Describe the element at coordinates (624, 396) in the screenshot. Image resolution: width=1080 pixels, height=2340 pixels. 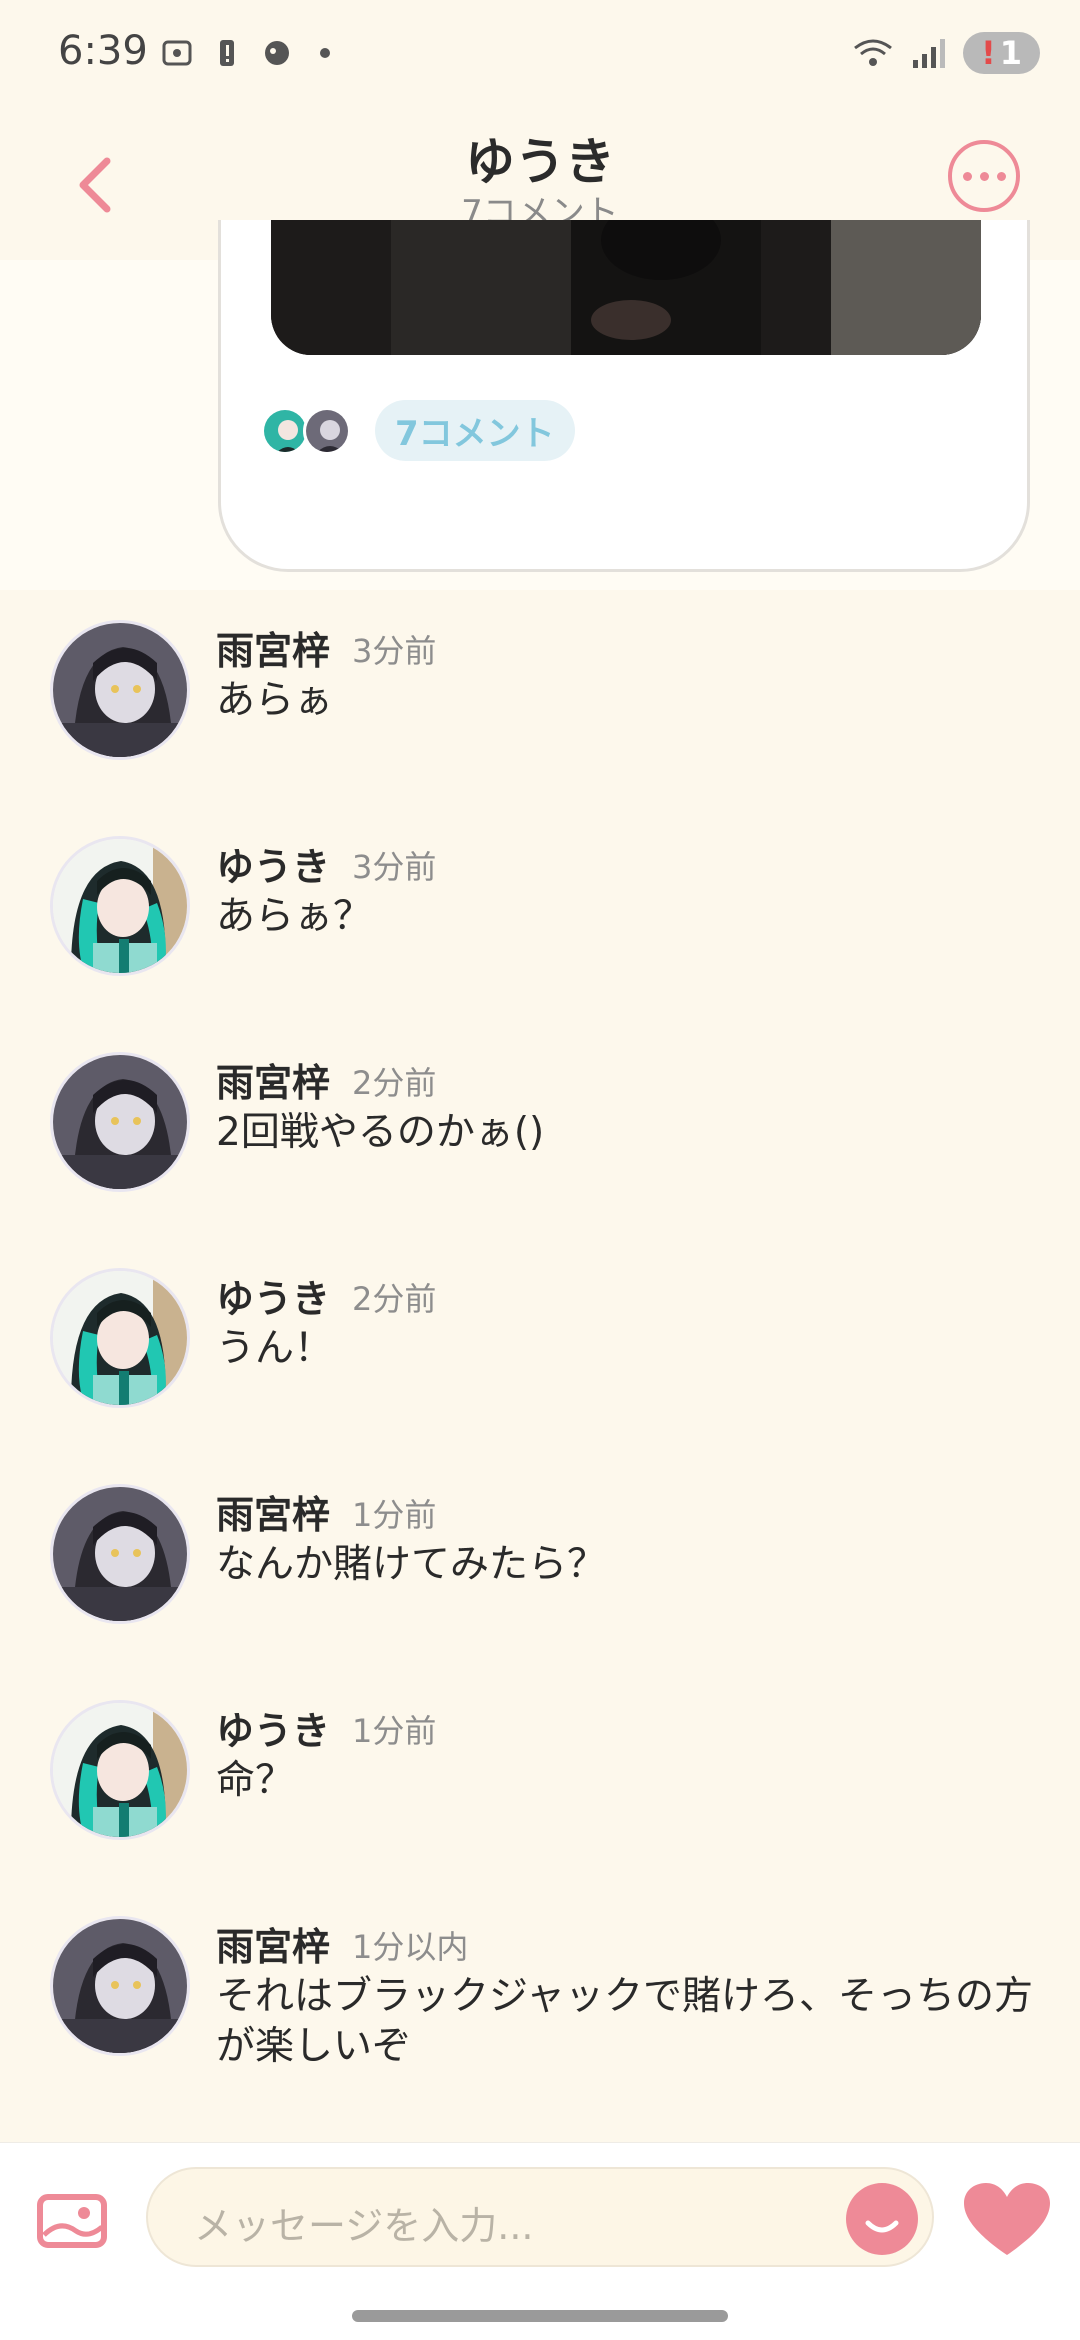
I see `post-card: 7コメント` at that location.